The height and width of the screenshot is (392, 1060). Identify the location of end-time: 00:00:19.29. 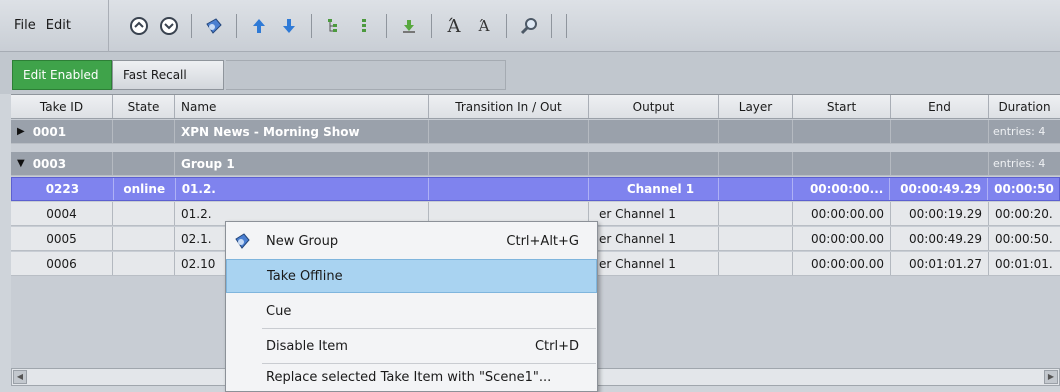
(940, 213).